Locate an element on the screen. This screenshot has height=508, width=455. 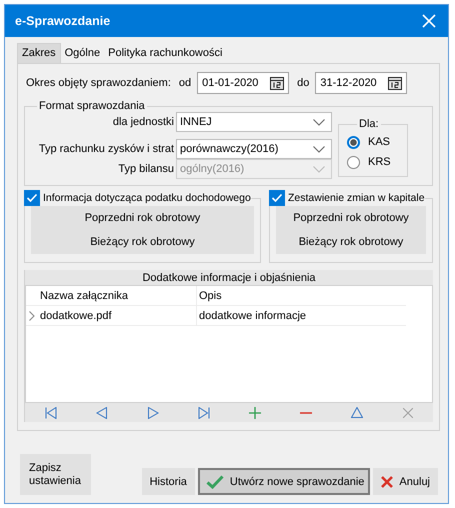
create-report-button: Utwórz nowe sprawozdanie is located at coordinates (284, 481).